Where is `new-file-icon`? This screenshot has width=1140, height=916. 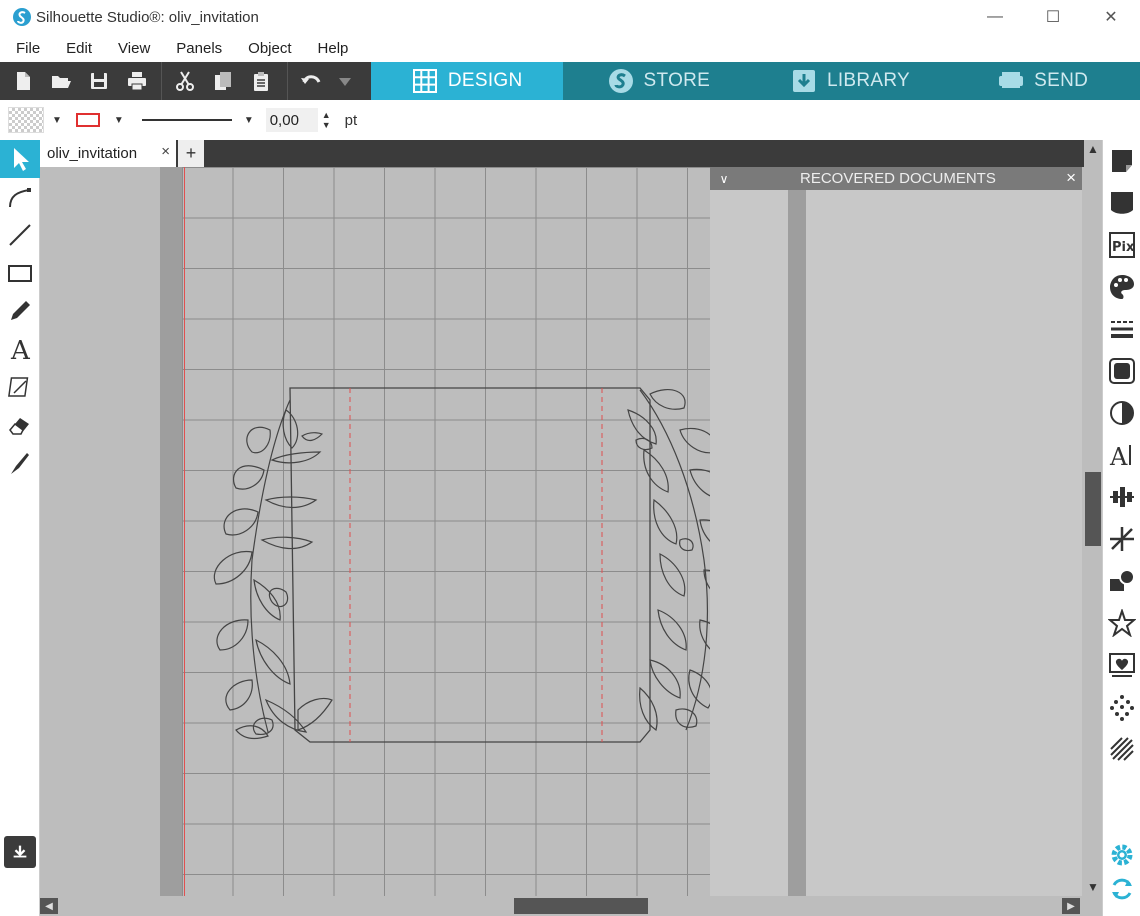 new-file-icon is located at coordinates (23, 81).